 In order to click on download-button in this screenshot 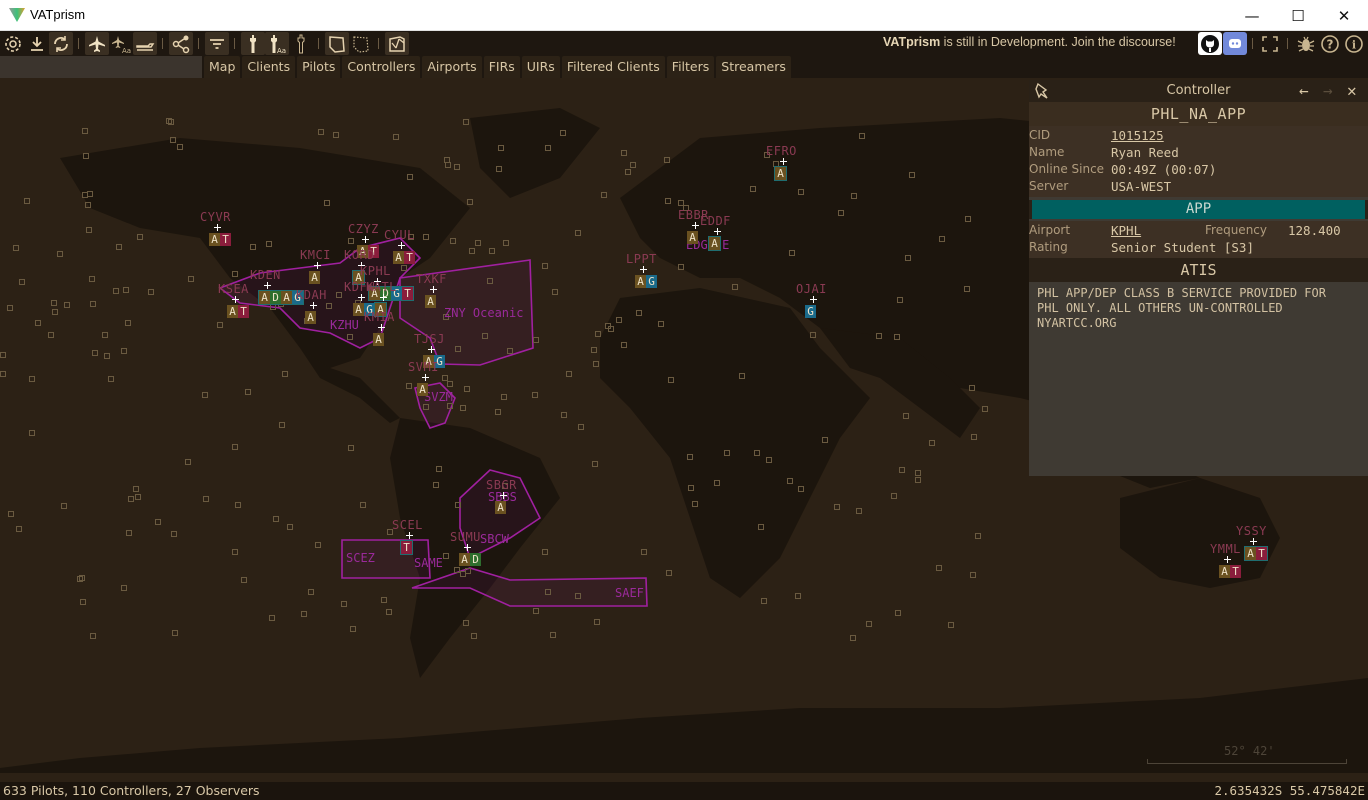, I will do `click(37, 43)`.